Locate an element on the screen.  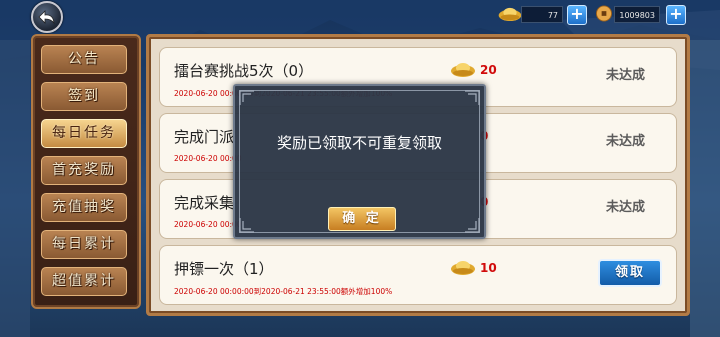
sidebar-item-daily-tasks: 每日任务 is located at coordinates (84, 133).